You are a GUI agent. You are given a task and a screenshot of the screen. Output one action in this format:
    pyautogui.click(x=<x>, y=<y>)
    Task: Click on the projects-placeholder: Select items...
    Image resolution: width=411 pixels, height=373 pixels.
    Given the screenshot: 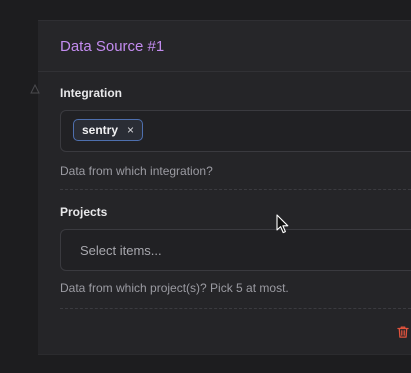 What is the action you would take?
    pyautogui.click(x=121, y=250)
    